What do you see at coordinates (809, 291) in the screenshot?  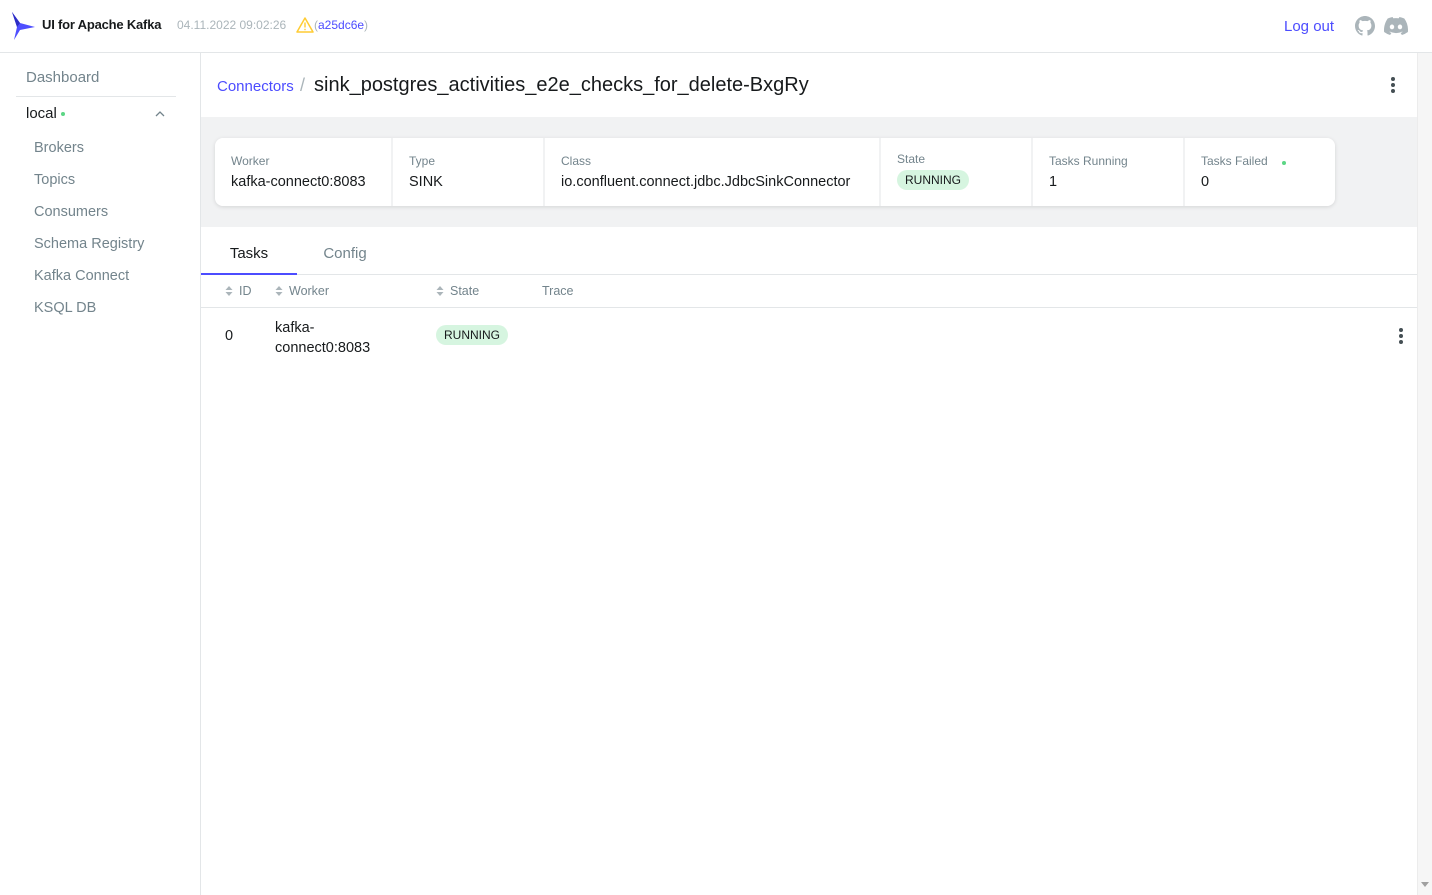 I see `tasks-table-header: ID Worker State Trace` at bounding box center [809, 291].